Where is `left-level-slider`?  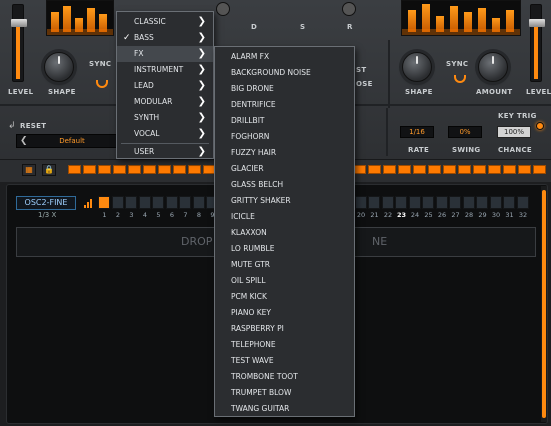
left-level-slider is located at coordinates (19, 43).